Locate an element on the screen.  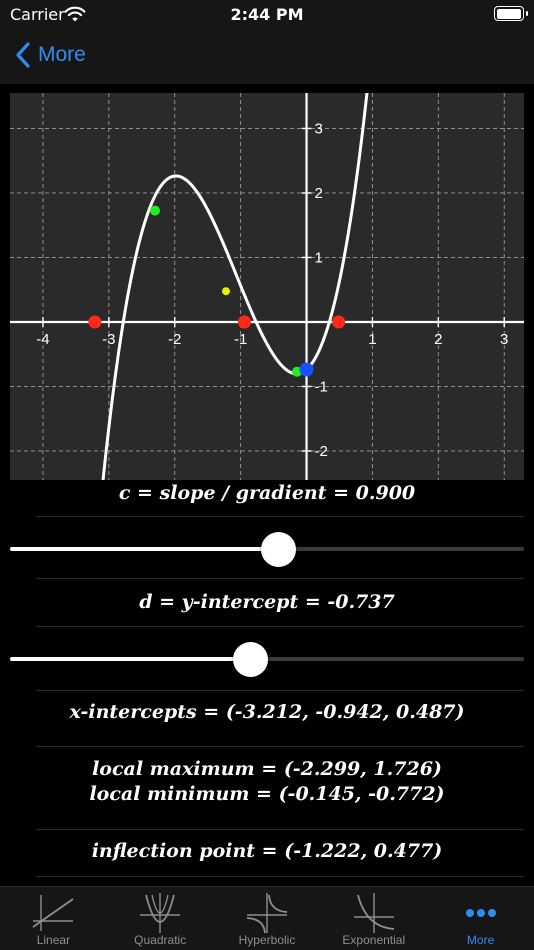
quadratic-graph-icon is located at coordinates (160, 913).